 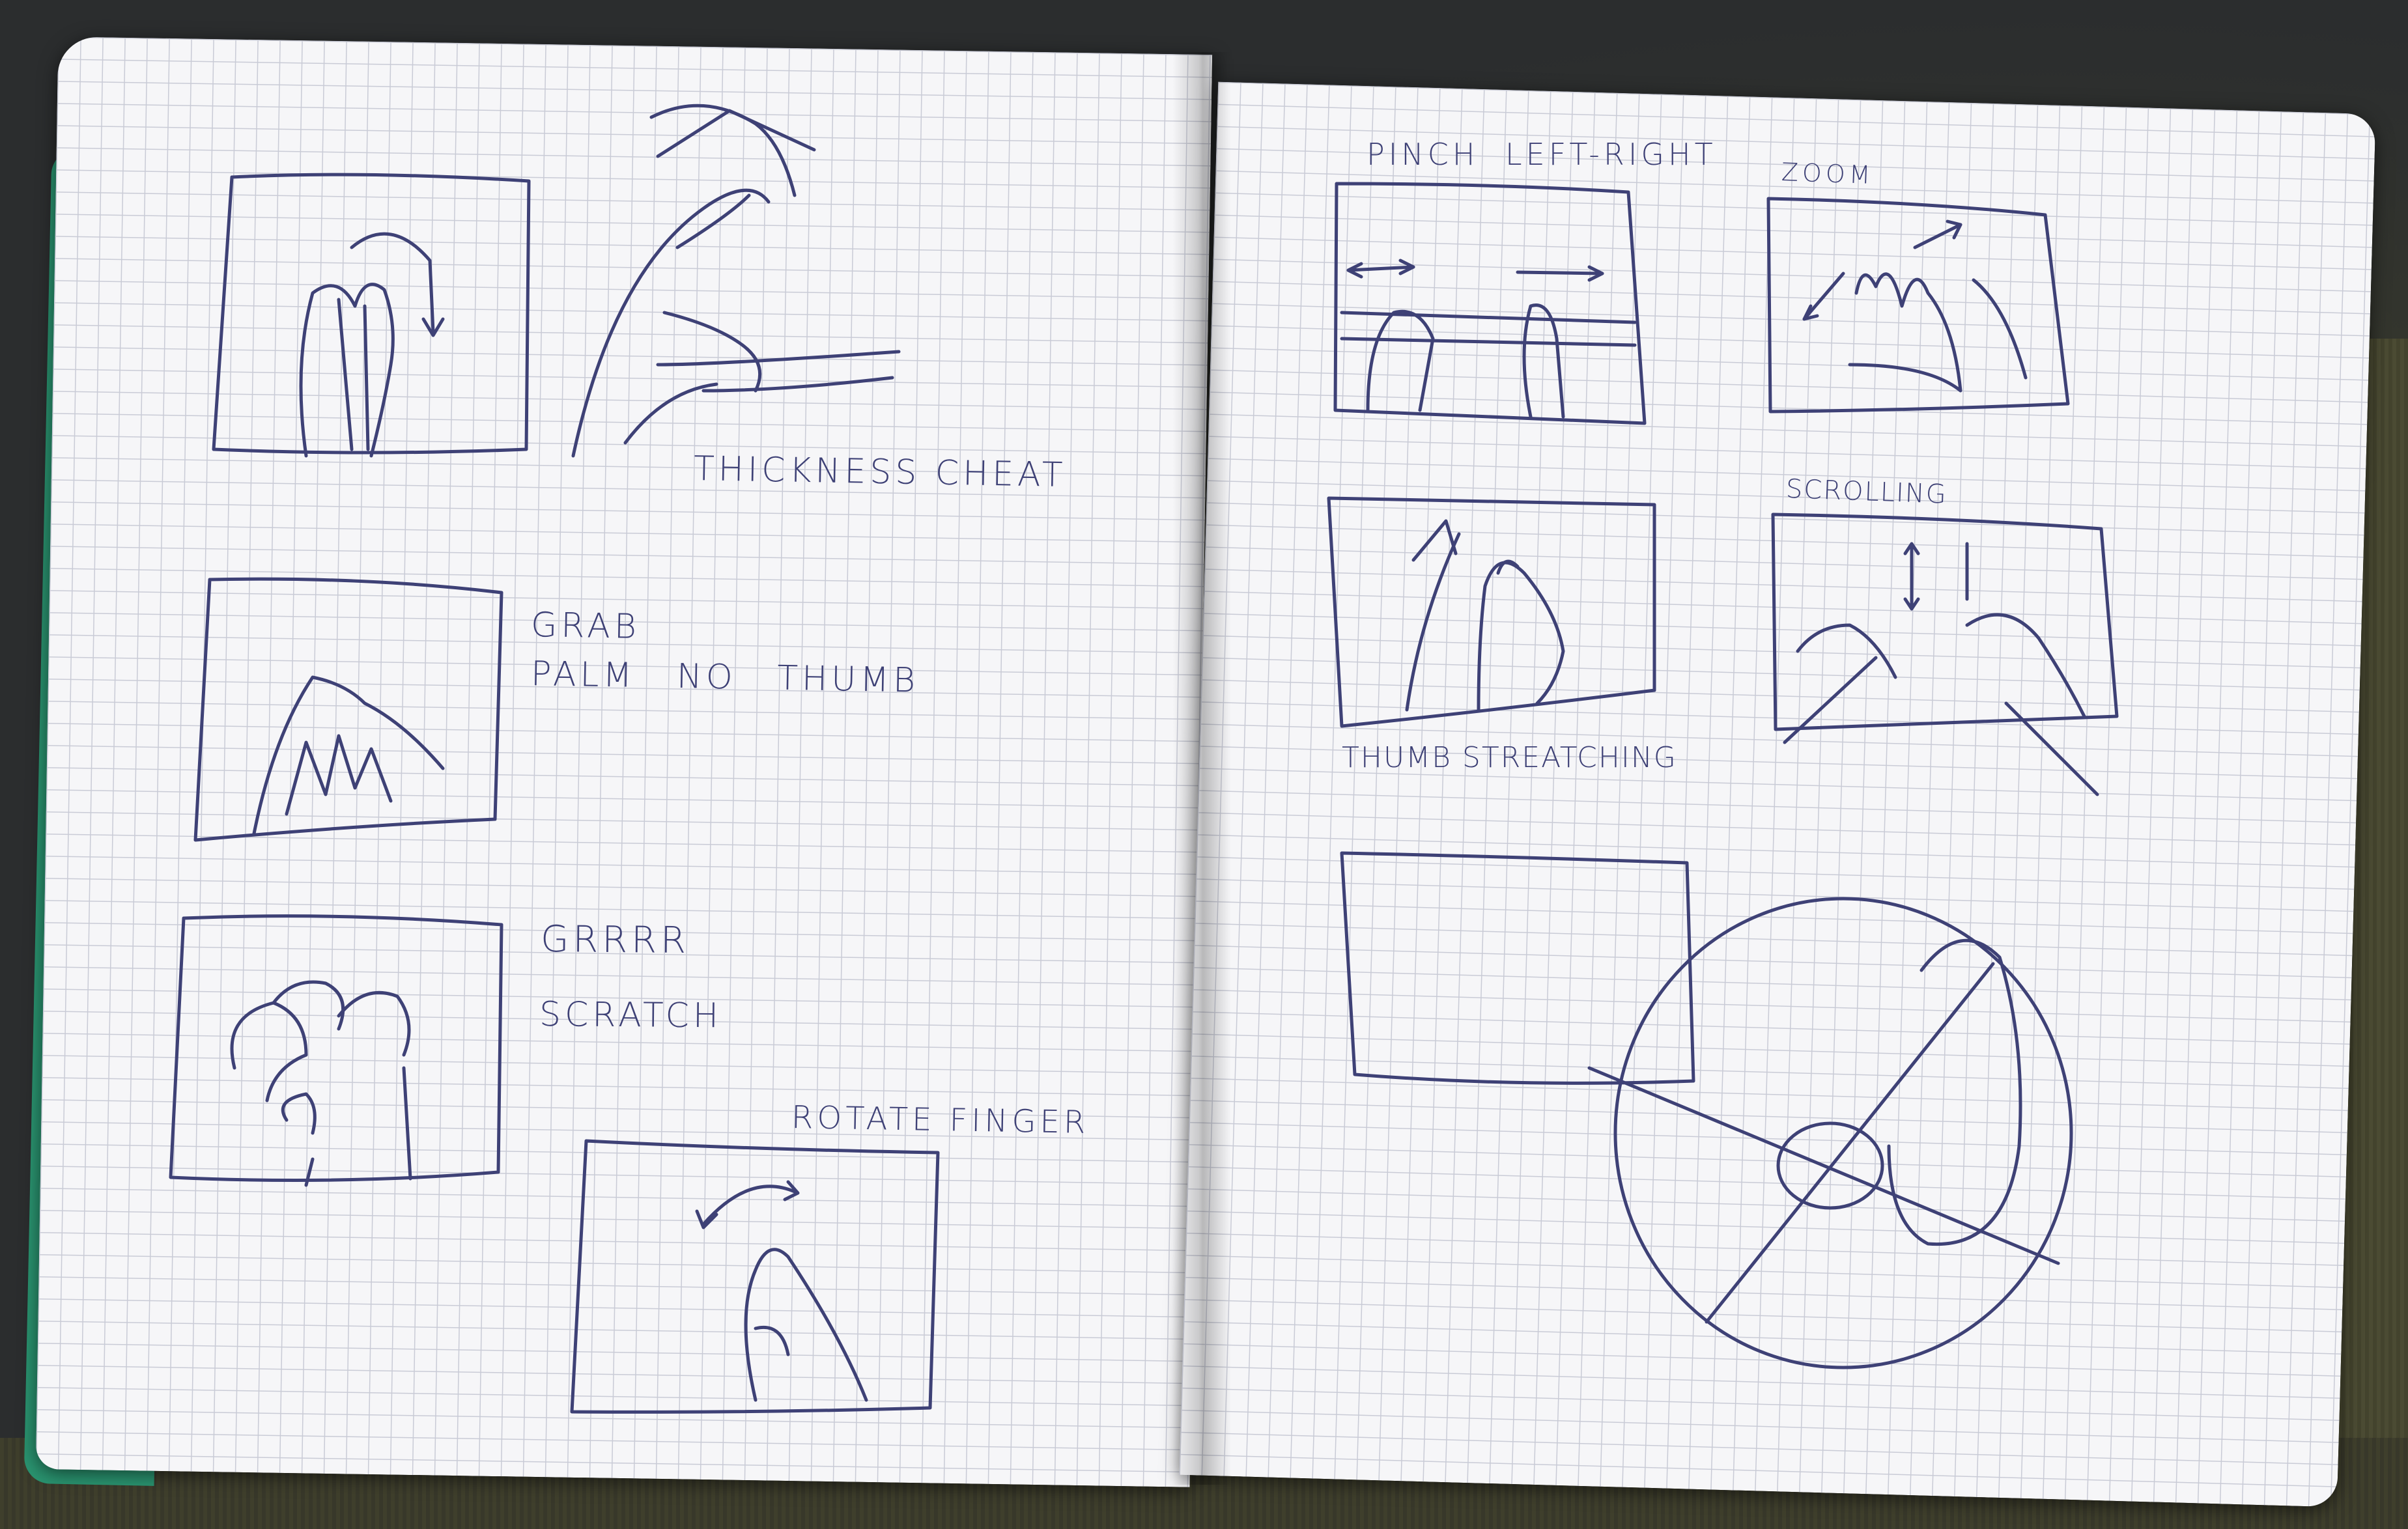 I want to click on sketch-zoom, so click(x=1918, y=305).